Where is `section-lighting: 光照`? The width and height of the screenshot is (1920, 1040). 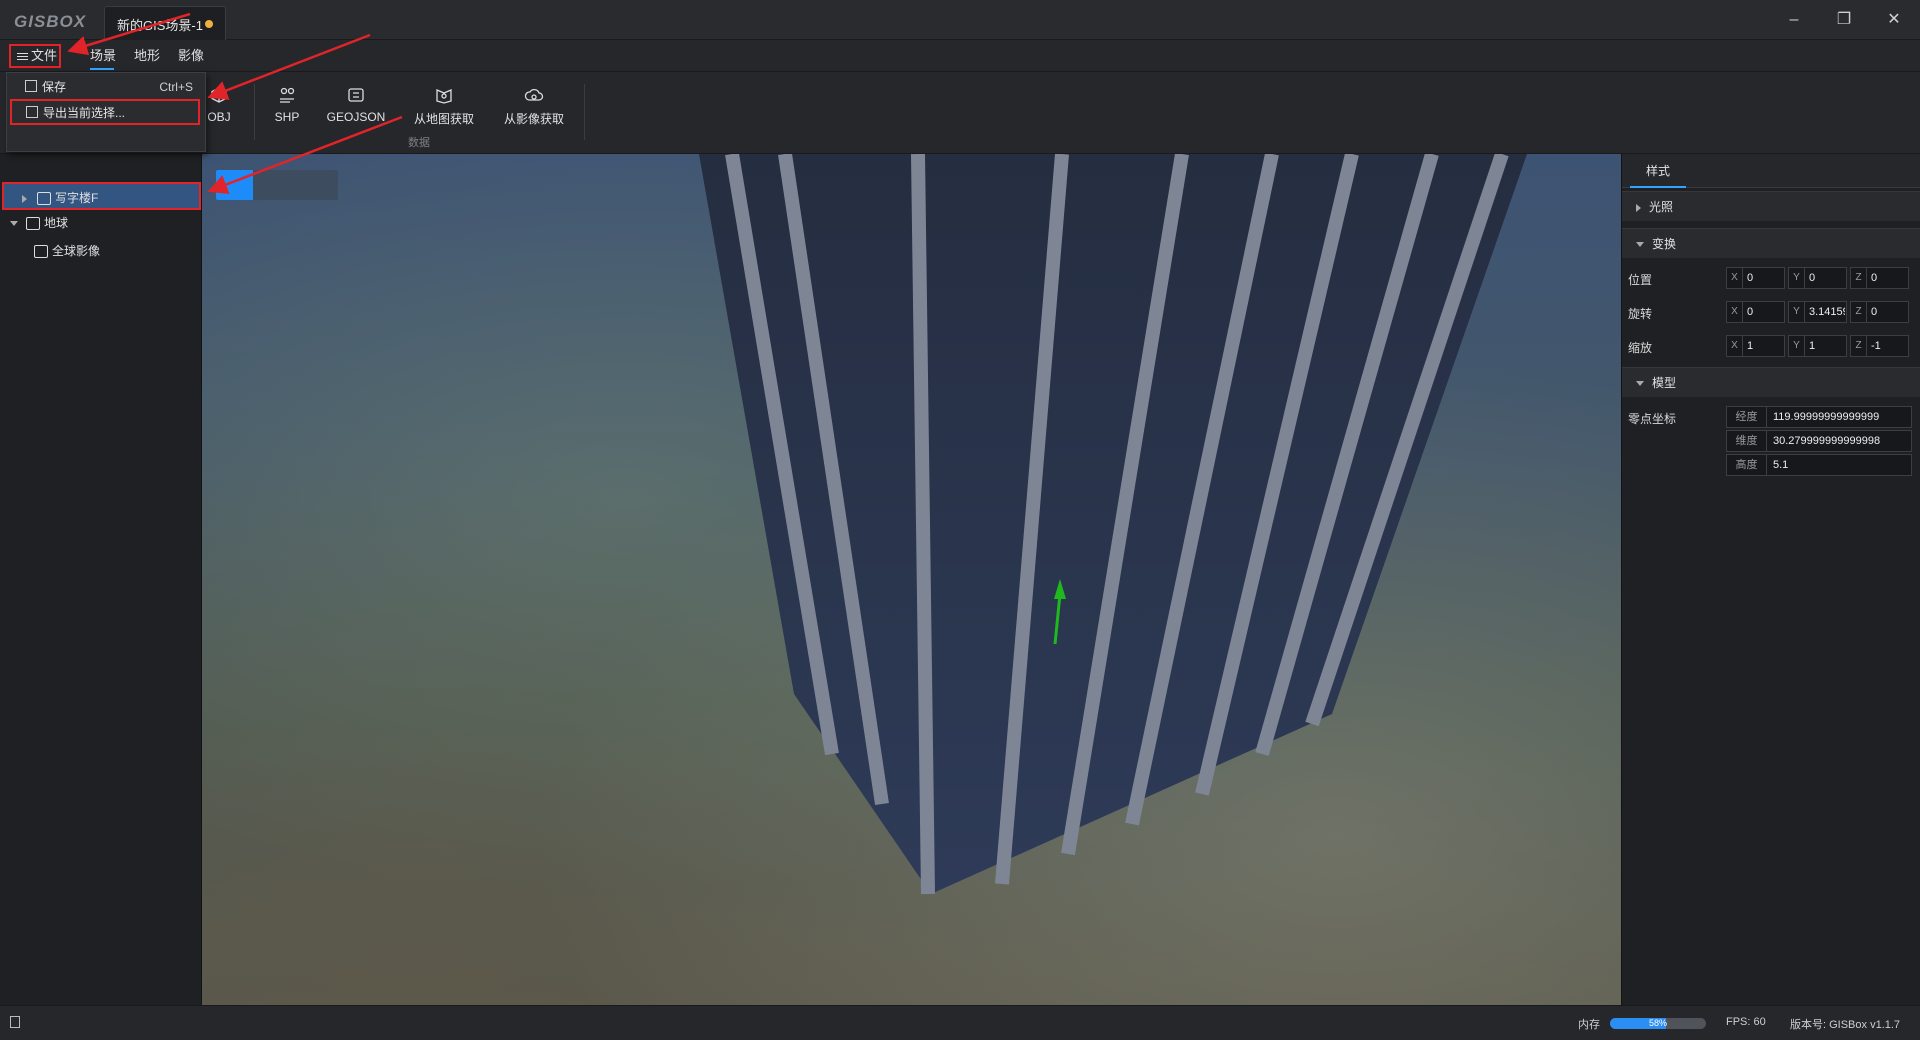
section-lighting: 光照 is located at coordinates (1771, 206).